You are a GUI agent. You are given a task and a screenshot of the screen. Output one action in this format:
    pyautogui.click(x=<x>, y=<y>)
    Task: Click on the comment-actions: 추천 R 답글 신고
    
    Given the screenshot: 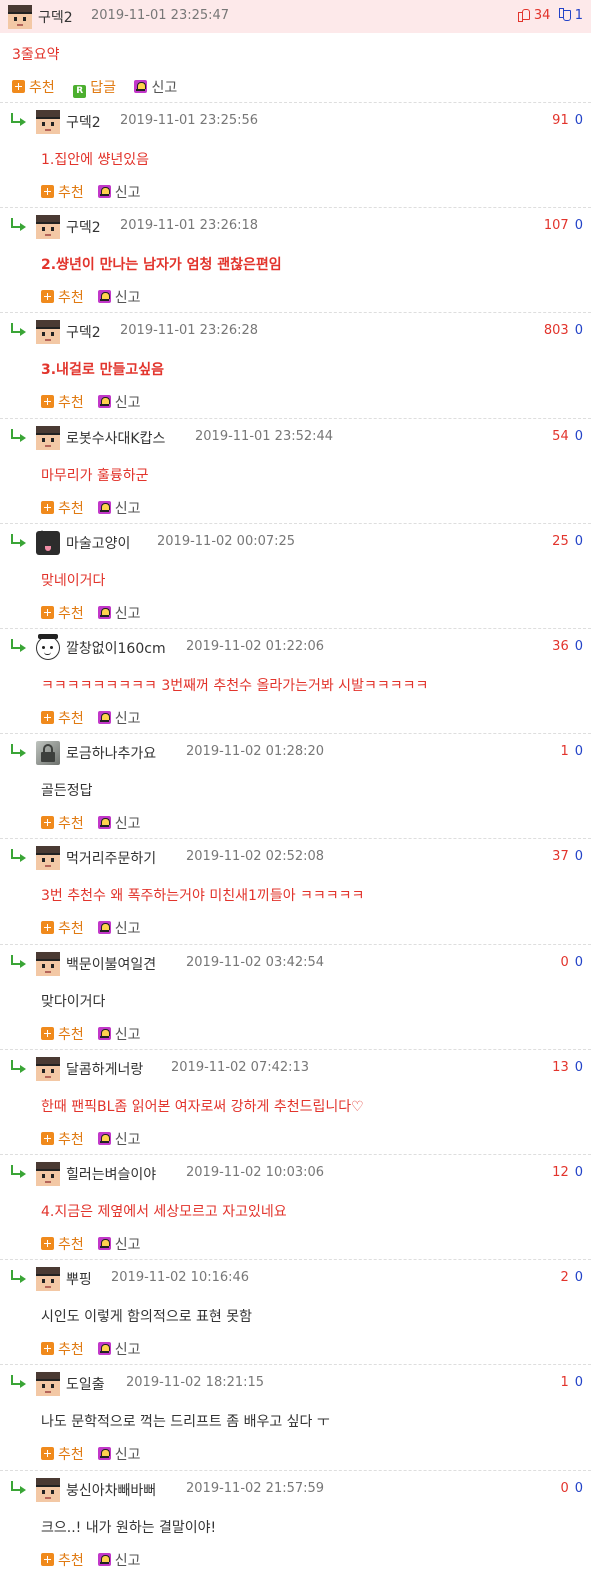 What is the action you would take?
    pyautogui.click(x=101, y=87)
    